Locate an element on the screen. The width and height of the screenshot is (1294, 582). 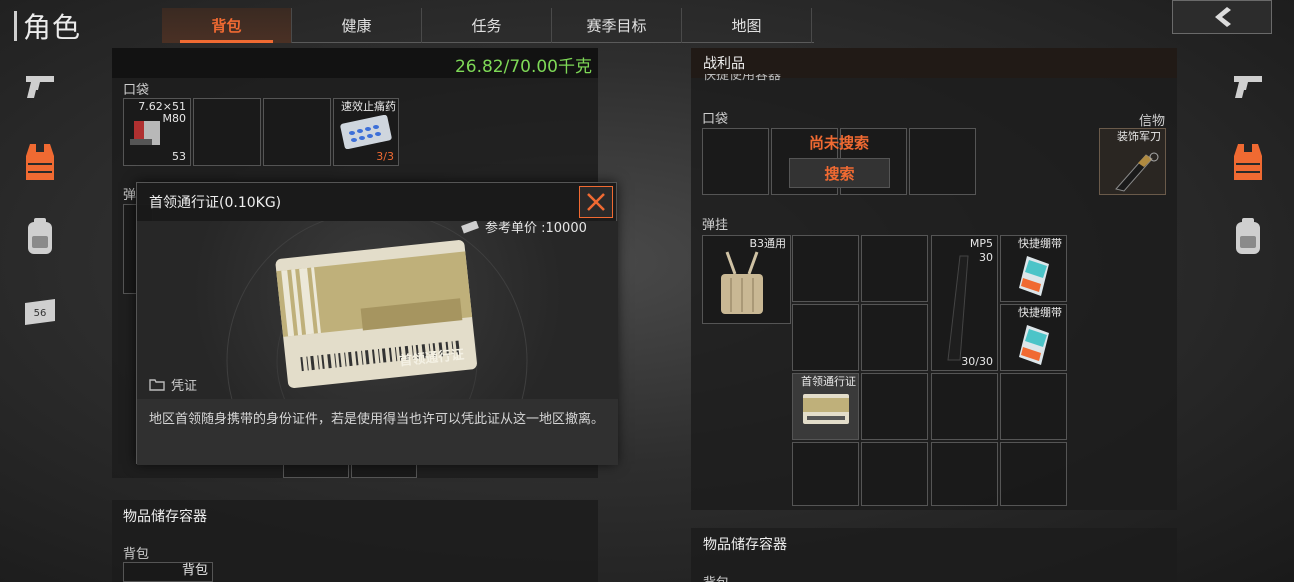
magazine-icon is located at coordinates (958, 308).